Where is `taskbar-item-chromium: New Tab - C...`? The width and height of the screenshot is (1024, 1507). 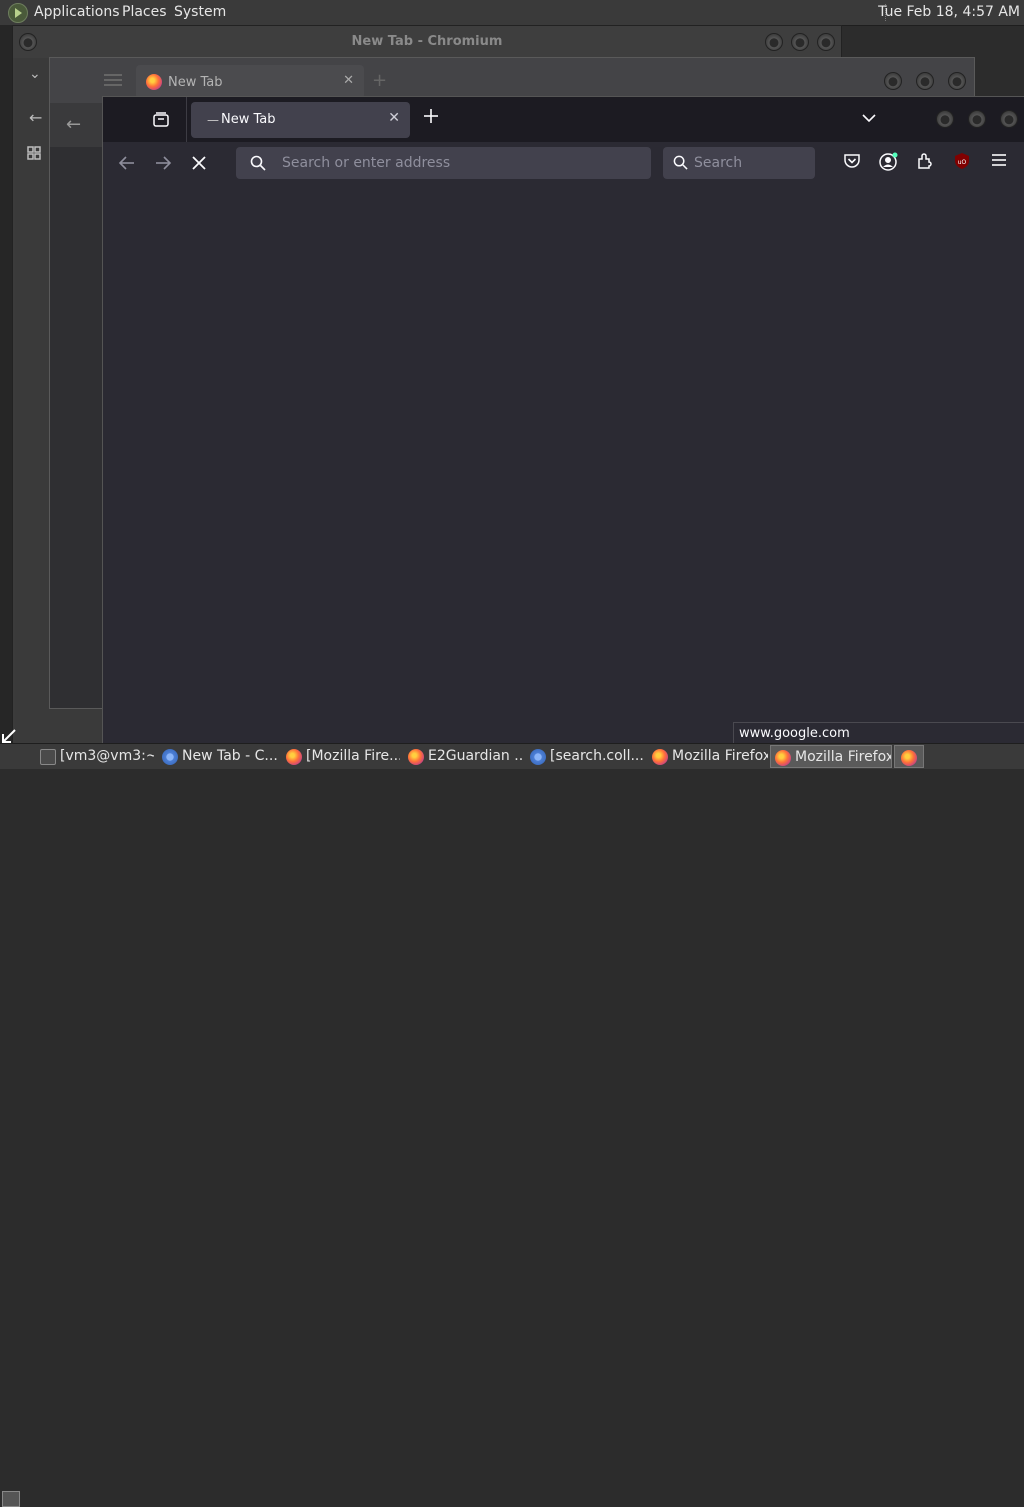 taskbar-item-chromium: New Tab - C... is located at coordinates (218, 756).